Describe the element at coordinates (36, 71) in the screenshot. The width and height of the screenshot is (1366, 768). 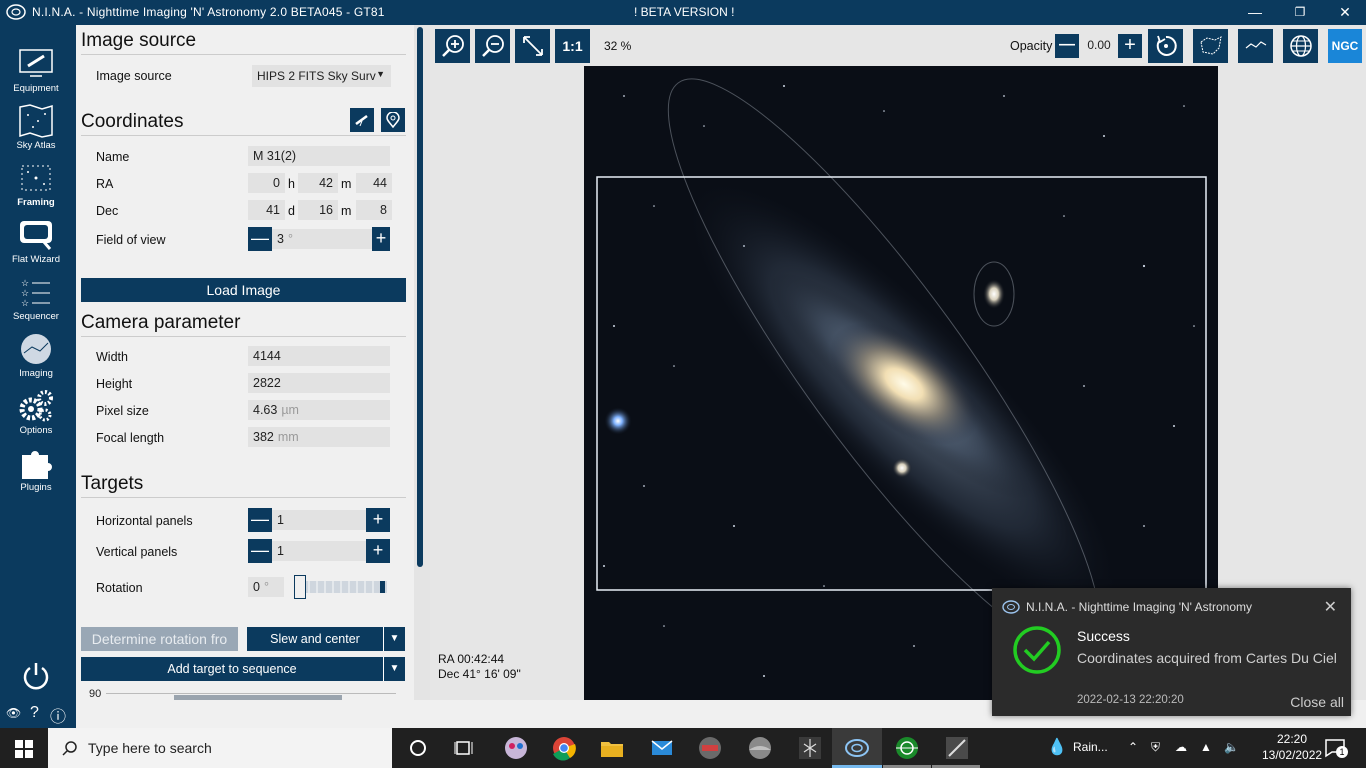
I see `sidebar-item-equipment: Equipment` at that location.